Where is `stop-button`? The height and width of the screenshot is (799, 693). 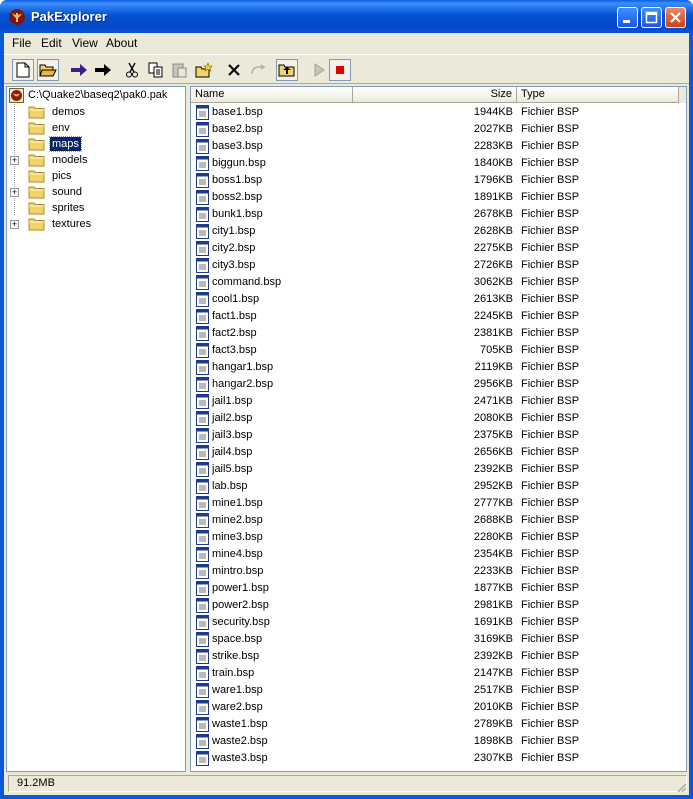 stop-button is located at coordinates (340, 70).